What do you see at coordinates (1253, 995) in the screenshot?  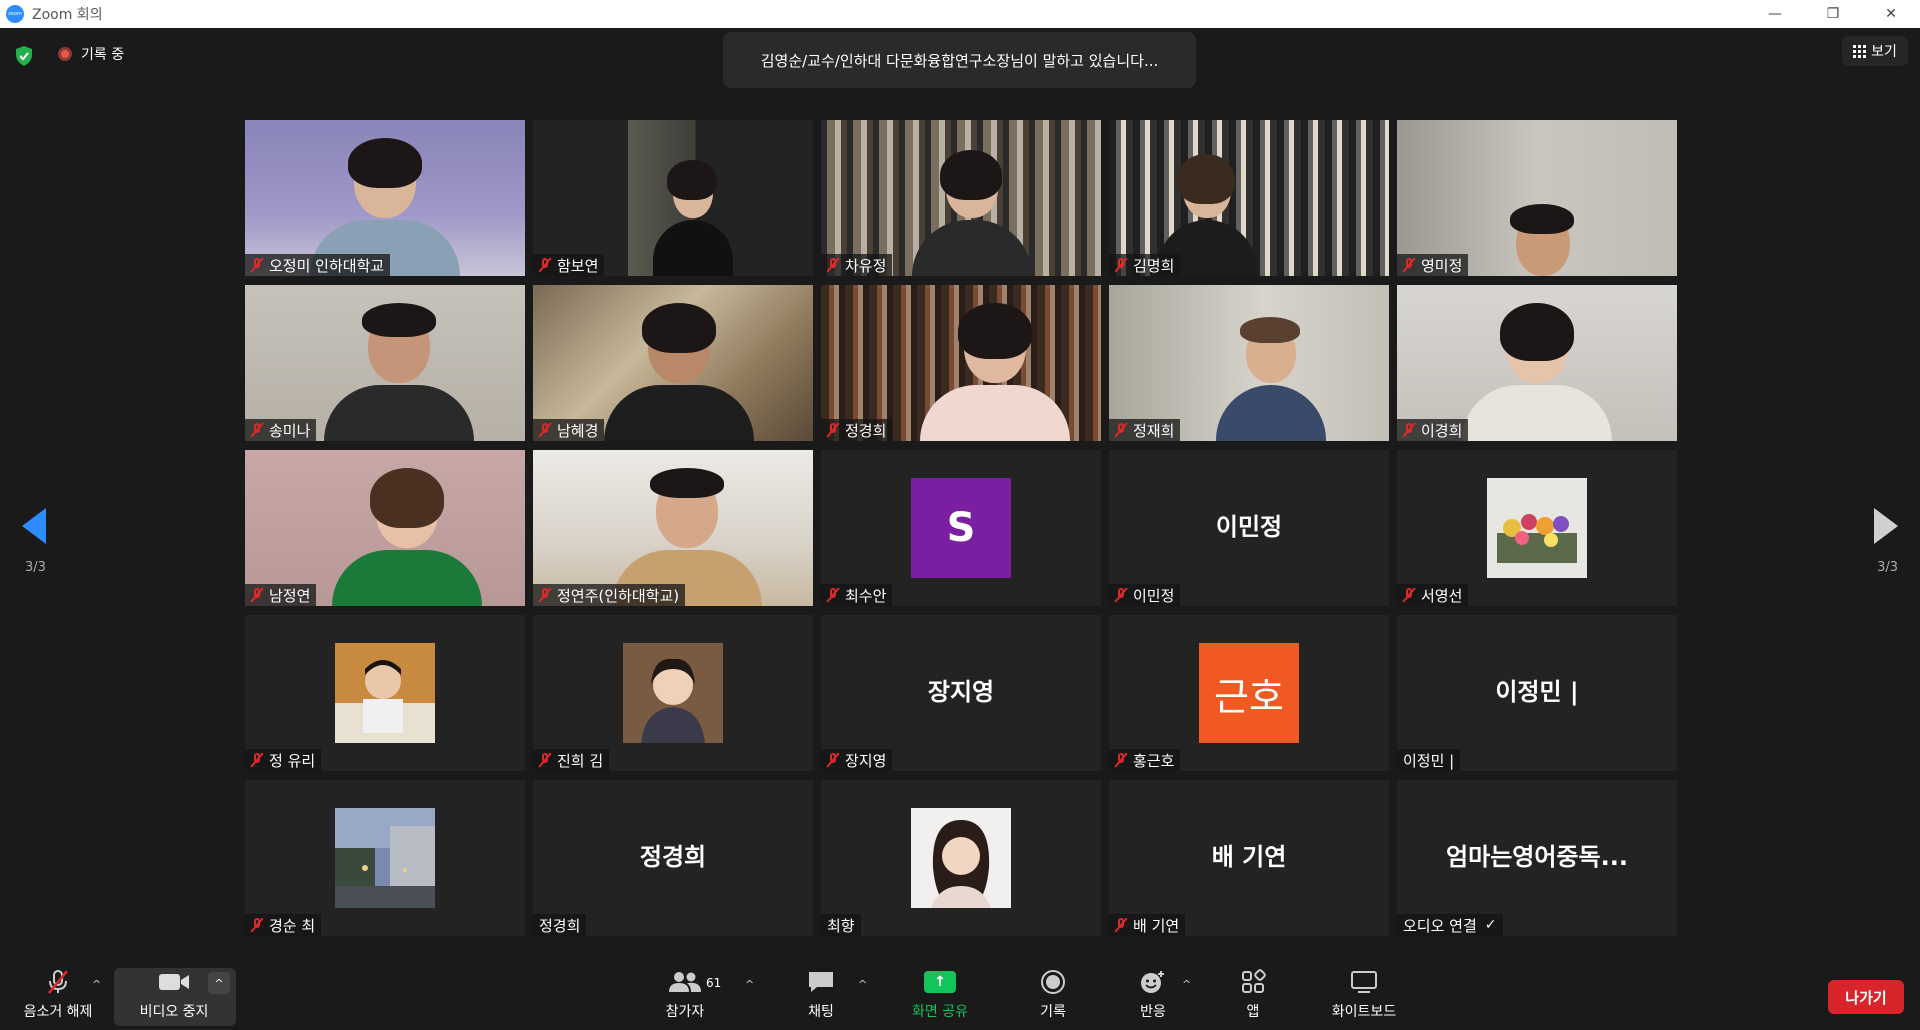 I see `apps-button: 앱` at bounding box center [1253, 995].